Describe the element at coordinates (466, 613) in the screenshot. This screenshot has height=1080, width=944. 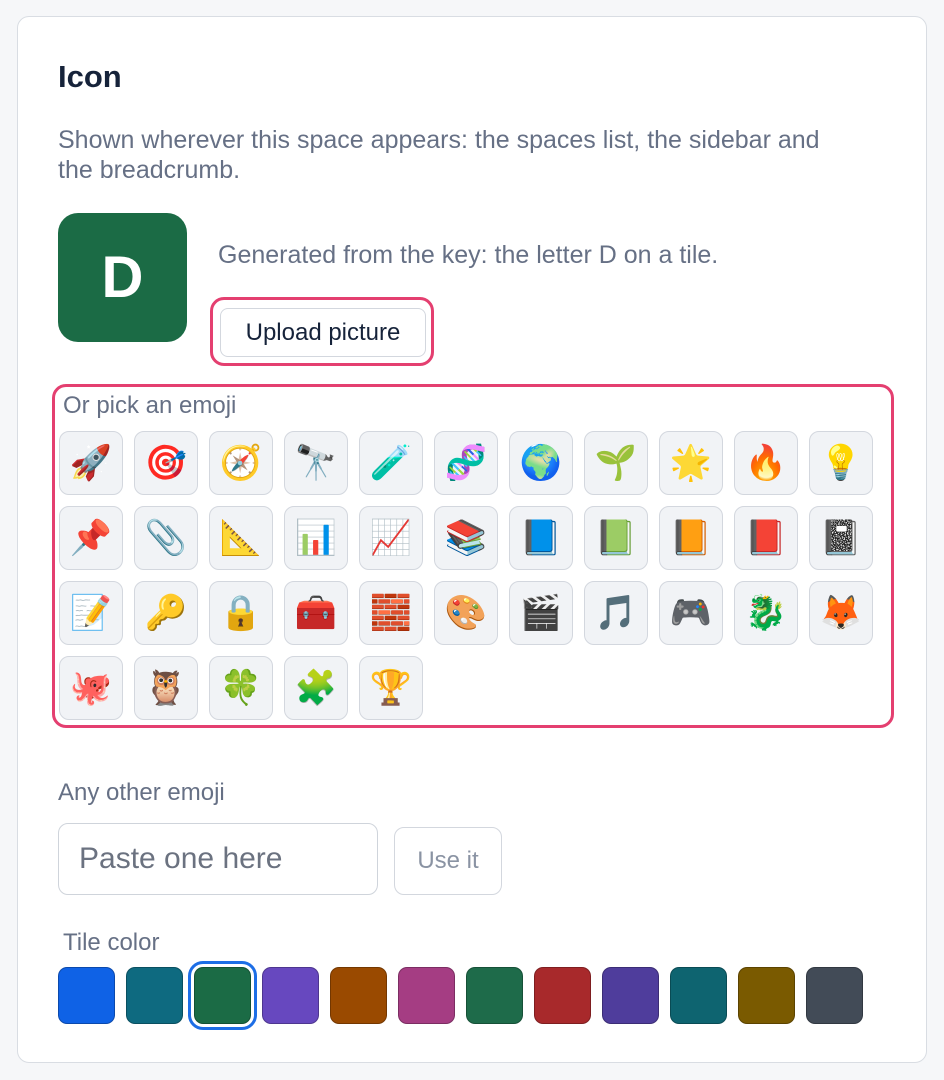
I see `emoji-option: 🎨` at that location.